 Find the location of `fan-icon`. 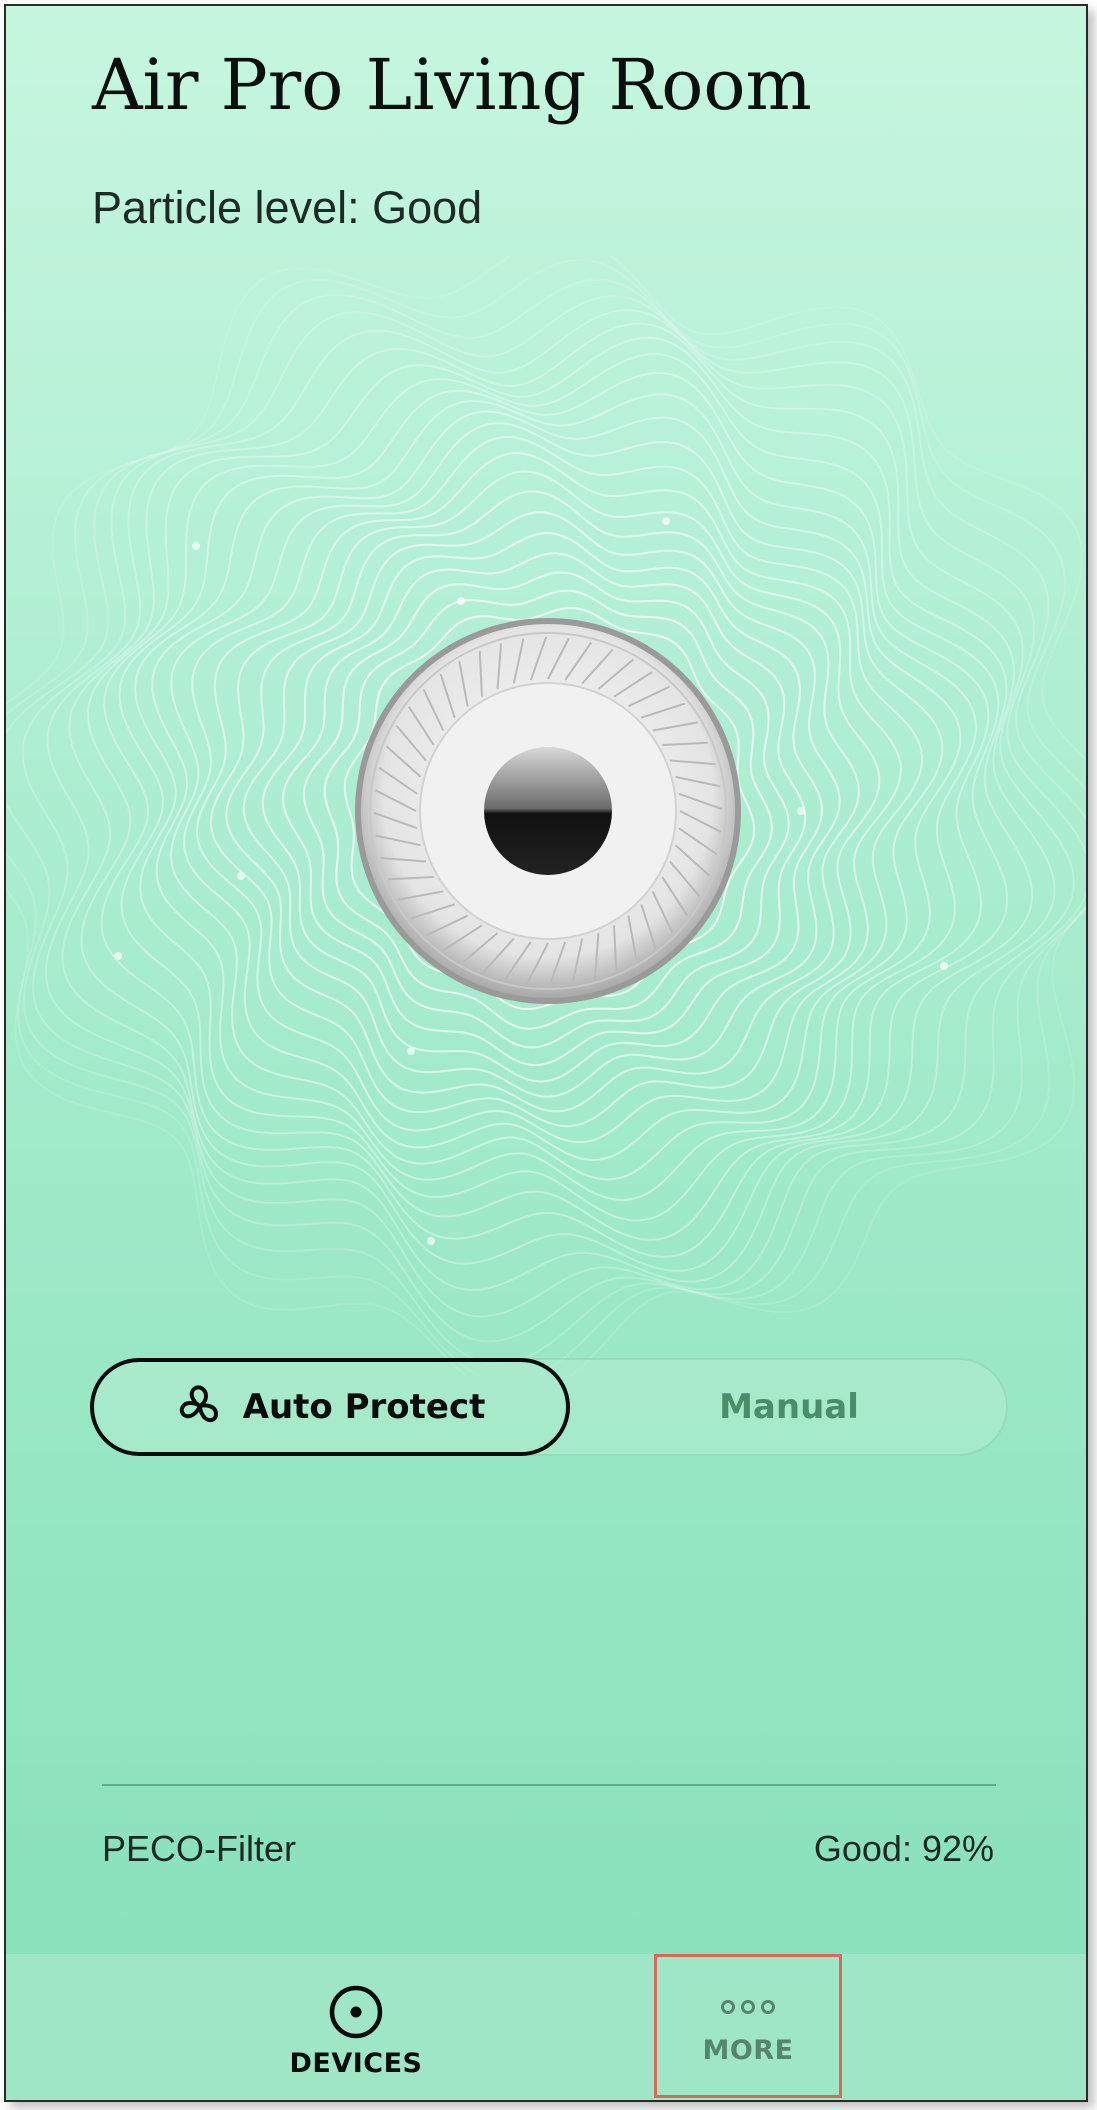

fan-icon is located at coordinates (198, 1404).